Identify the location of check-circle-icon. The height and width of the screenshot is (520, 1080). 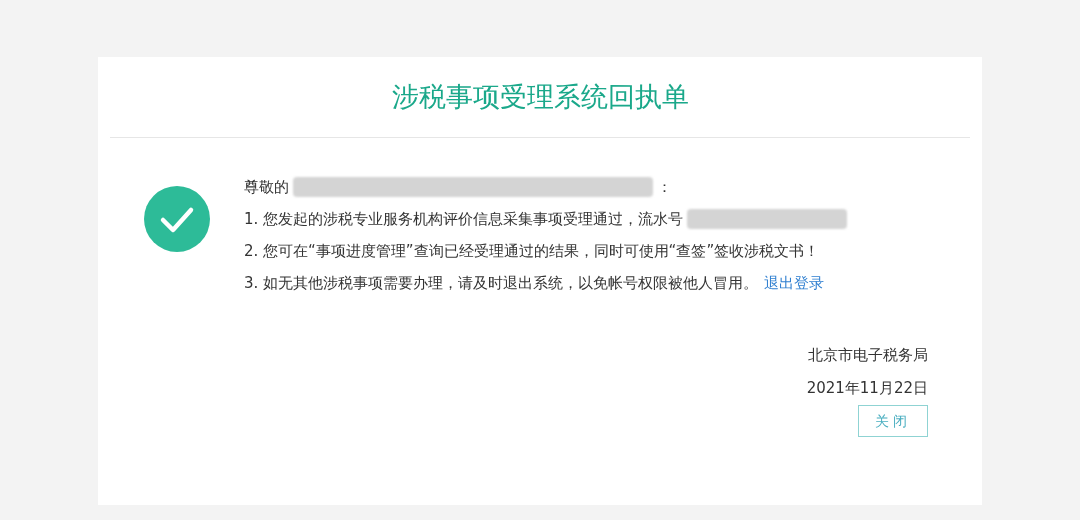
(177, 219).